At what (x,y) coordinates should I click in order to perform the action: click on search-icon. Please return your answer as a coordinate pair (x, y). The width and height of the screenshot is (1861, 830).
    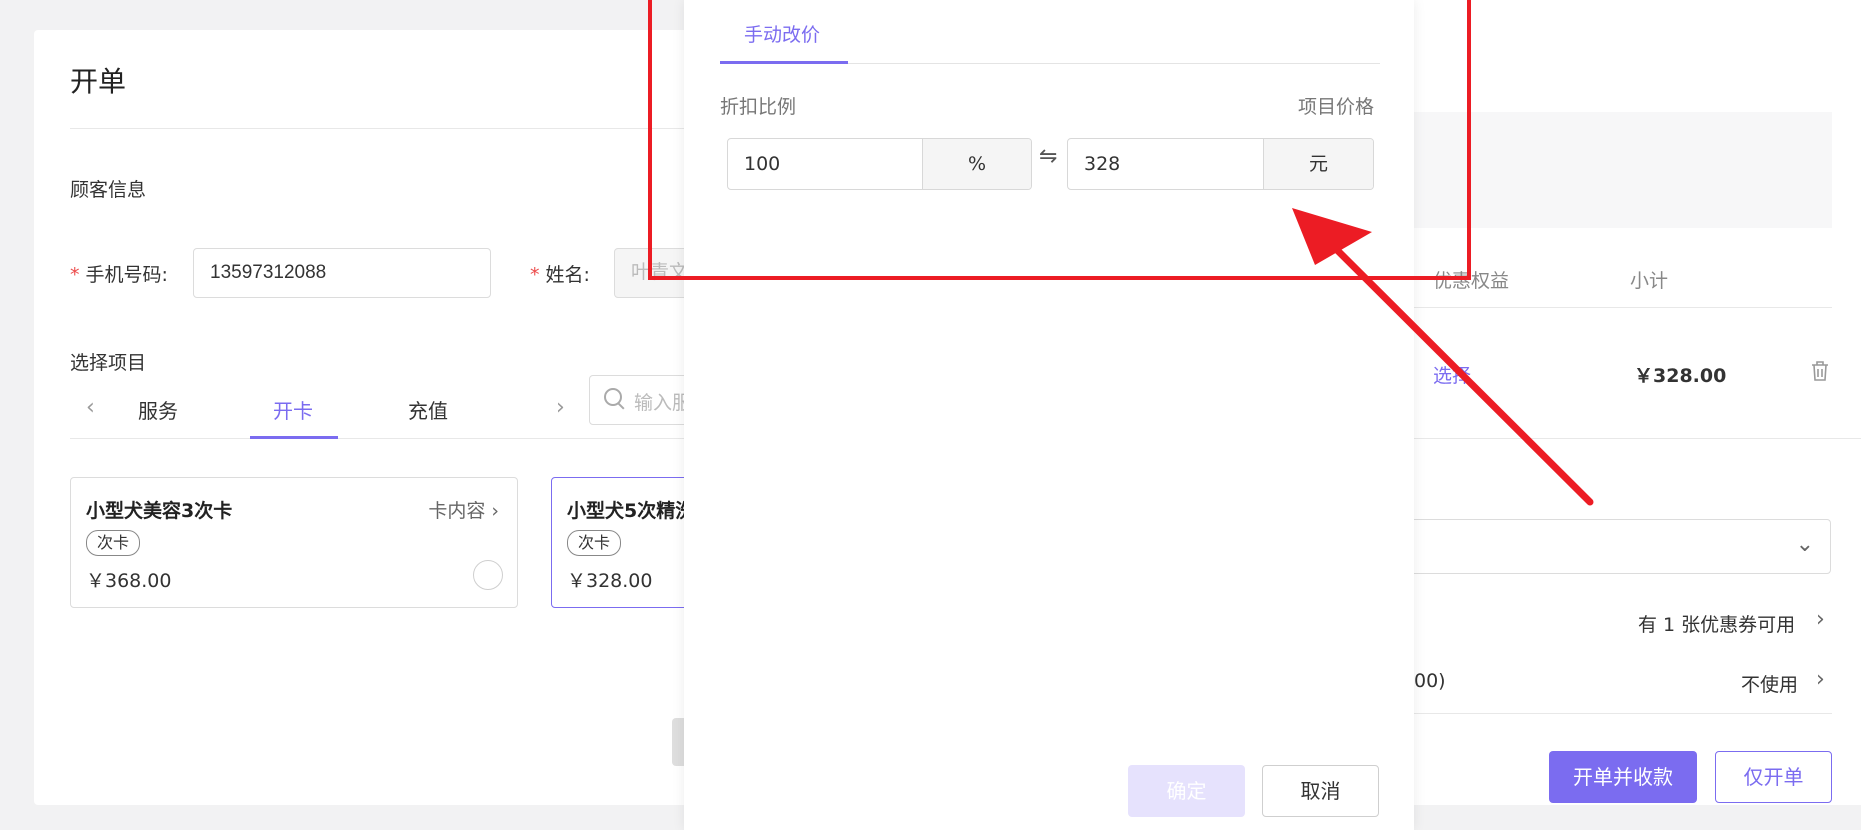
    Looking at the image, I should click on (613, 397).